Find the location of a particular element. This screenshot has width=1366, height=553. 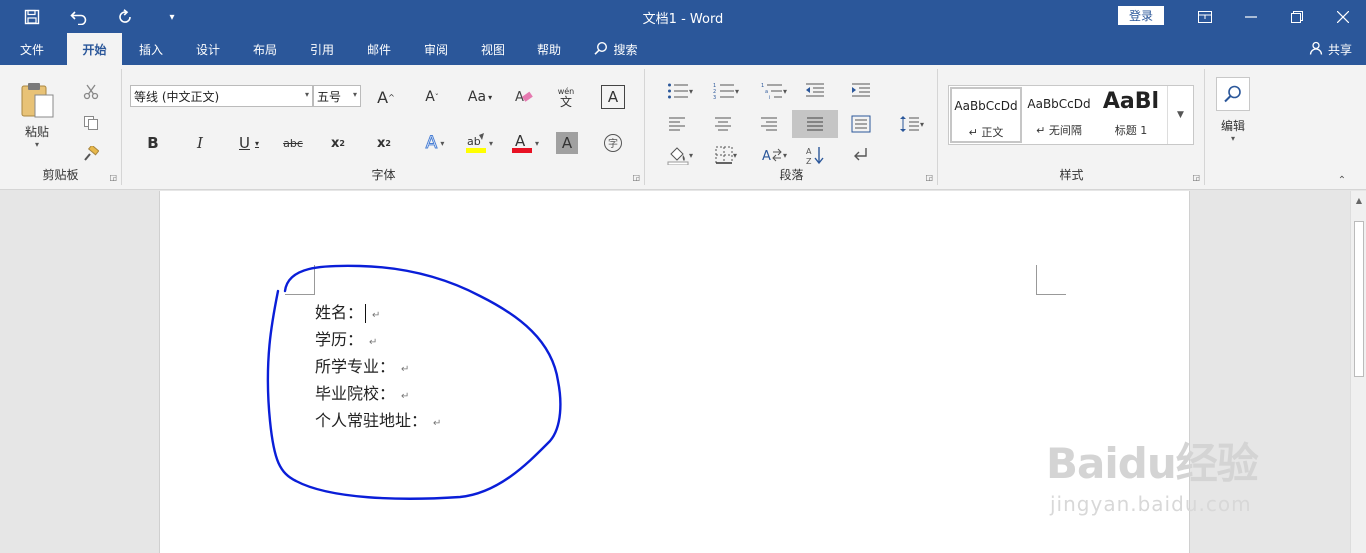

scroll-up-icon: ▲ is located at coordinates (1358, 200).